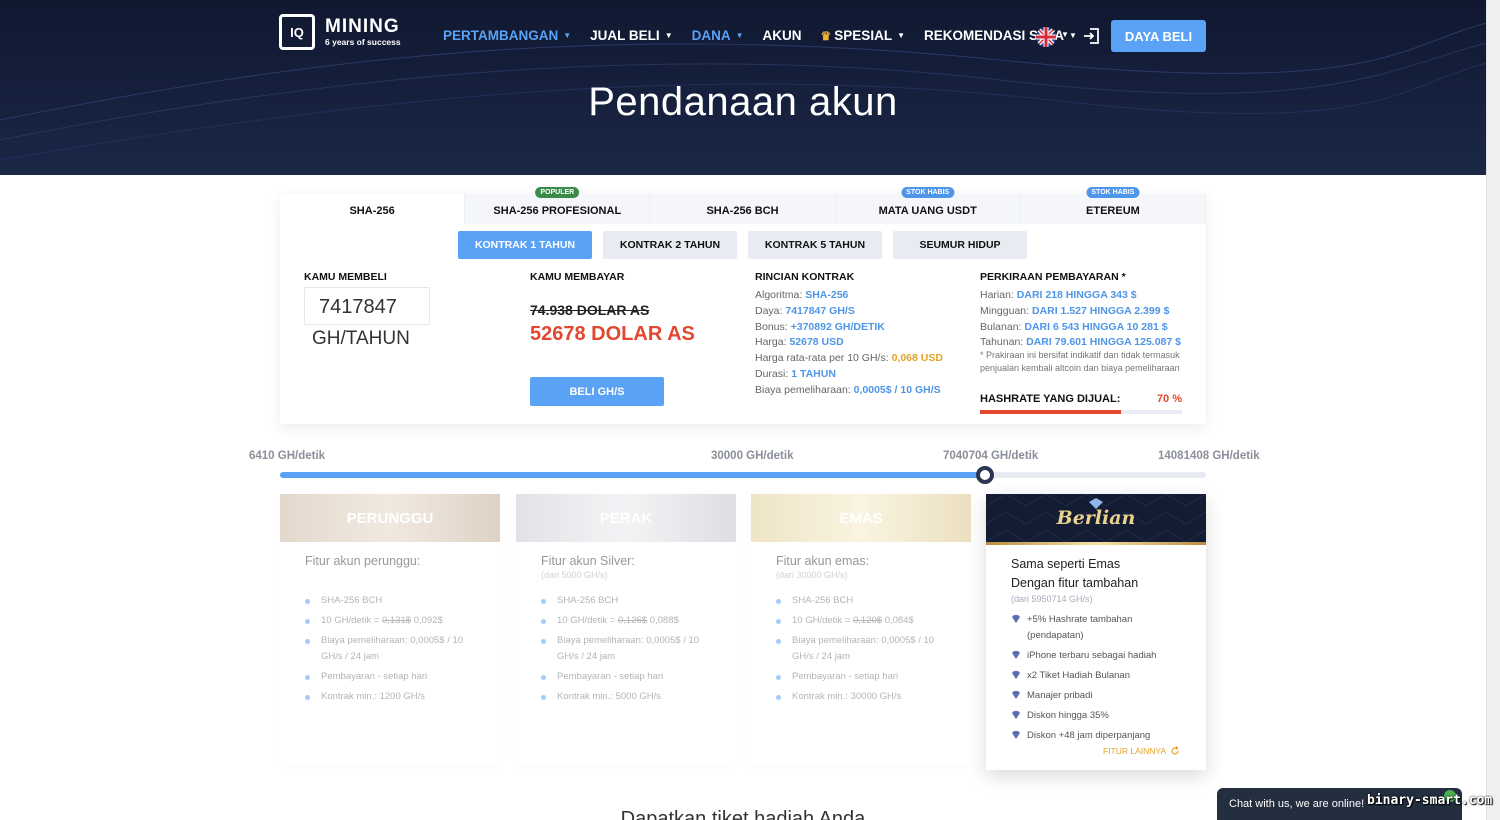 The image size is (1500, 820). What do you see at coordinates (1093, 716) in the screenshot?
I see `list-item: Diskon hingga 35%` at bounding box center [1093, 716].